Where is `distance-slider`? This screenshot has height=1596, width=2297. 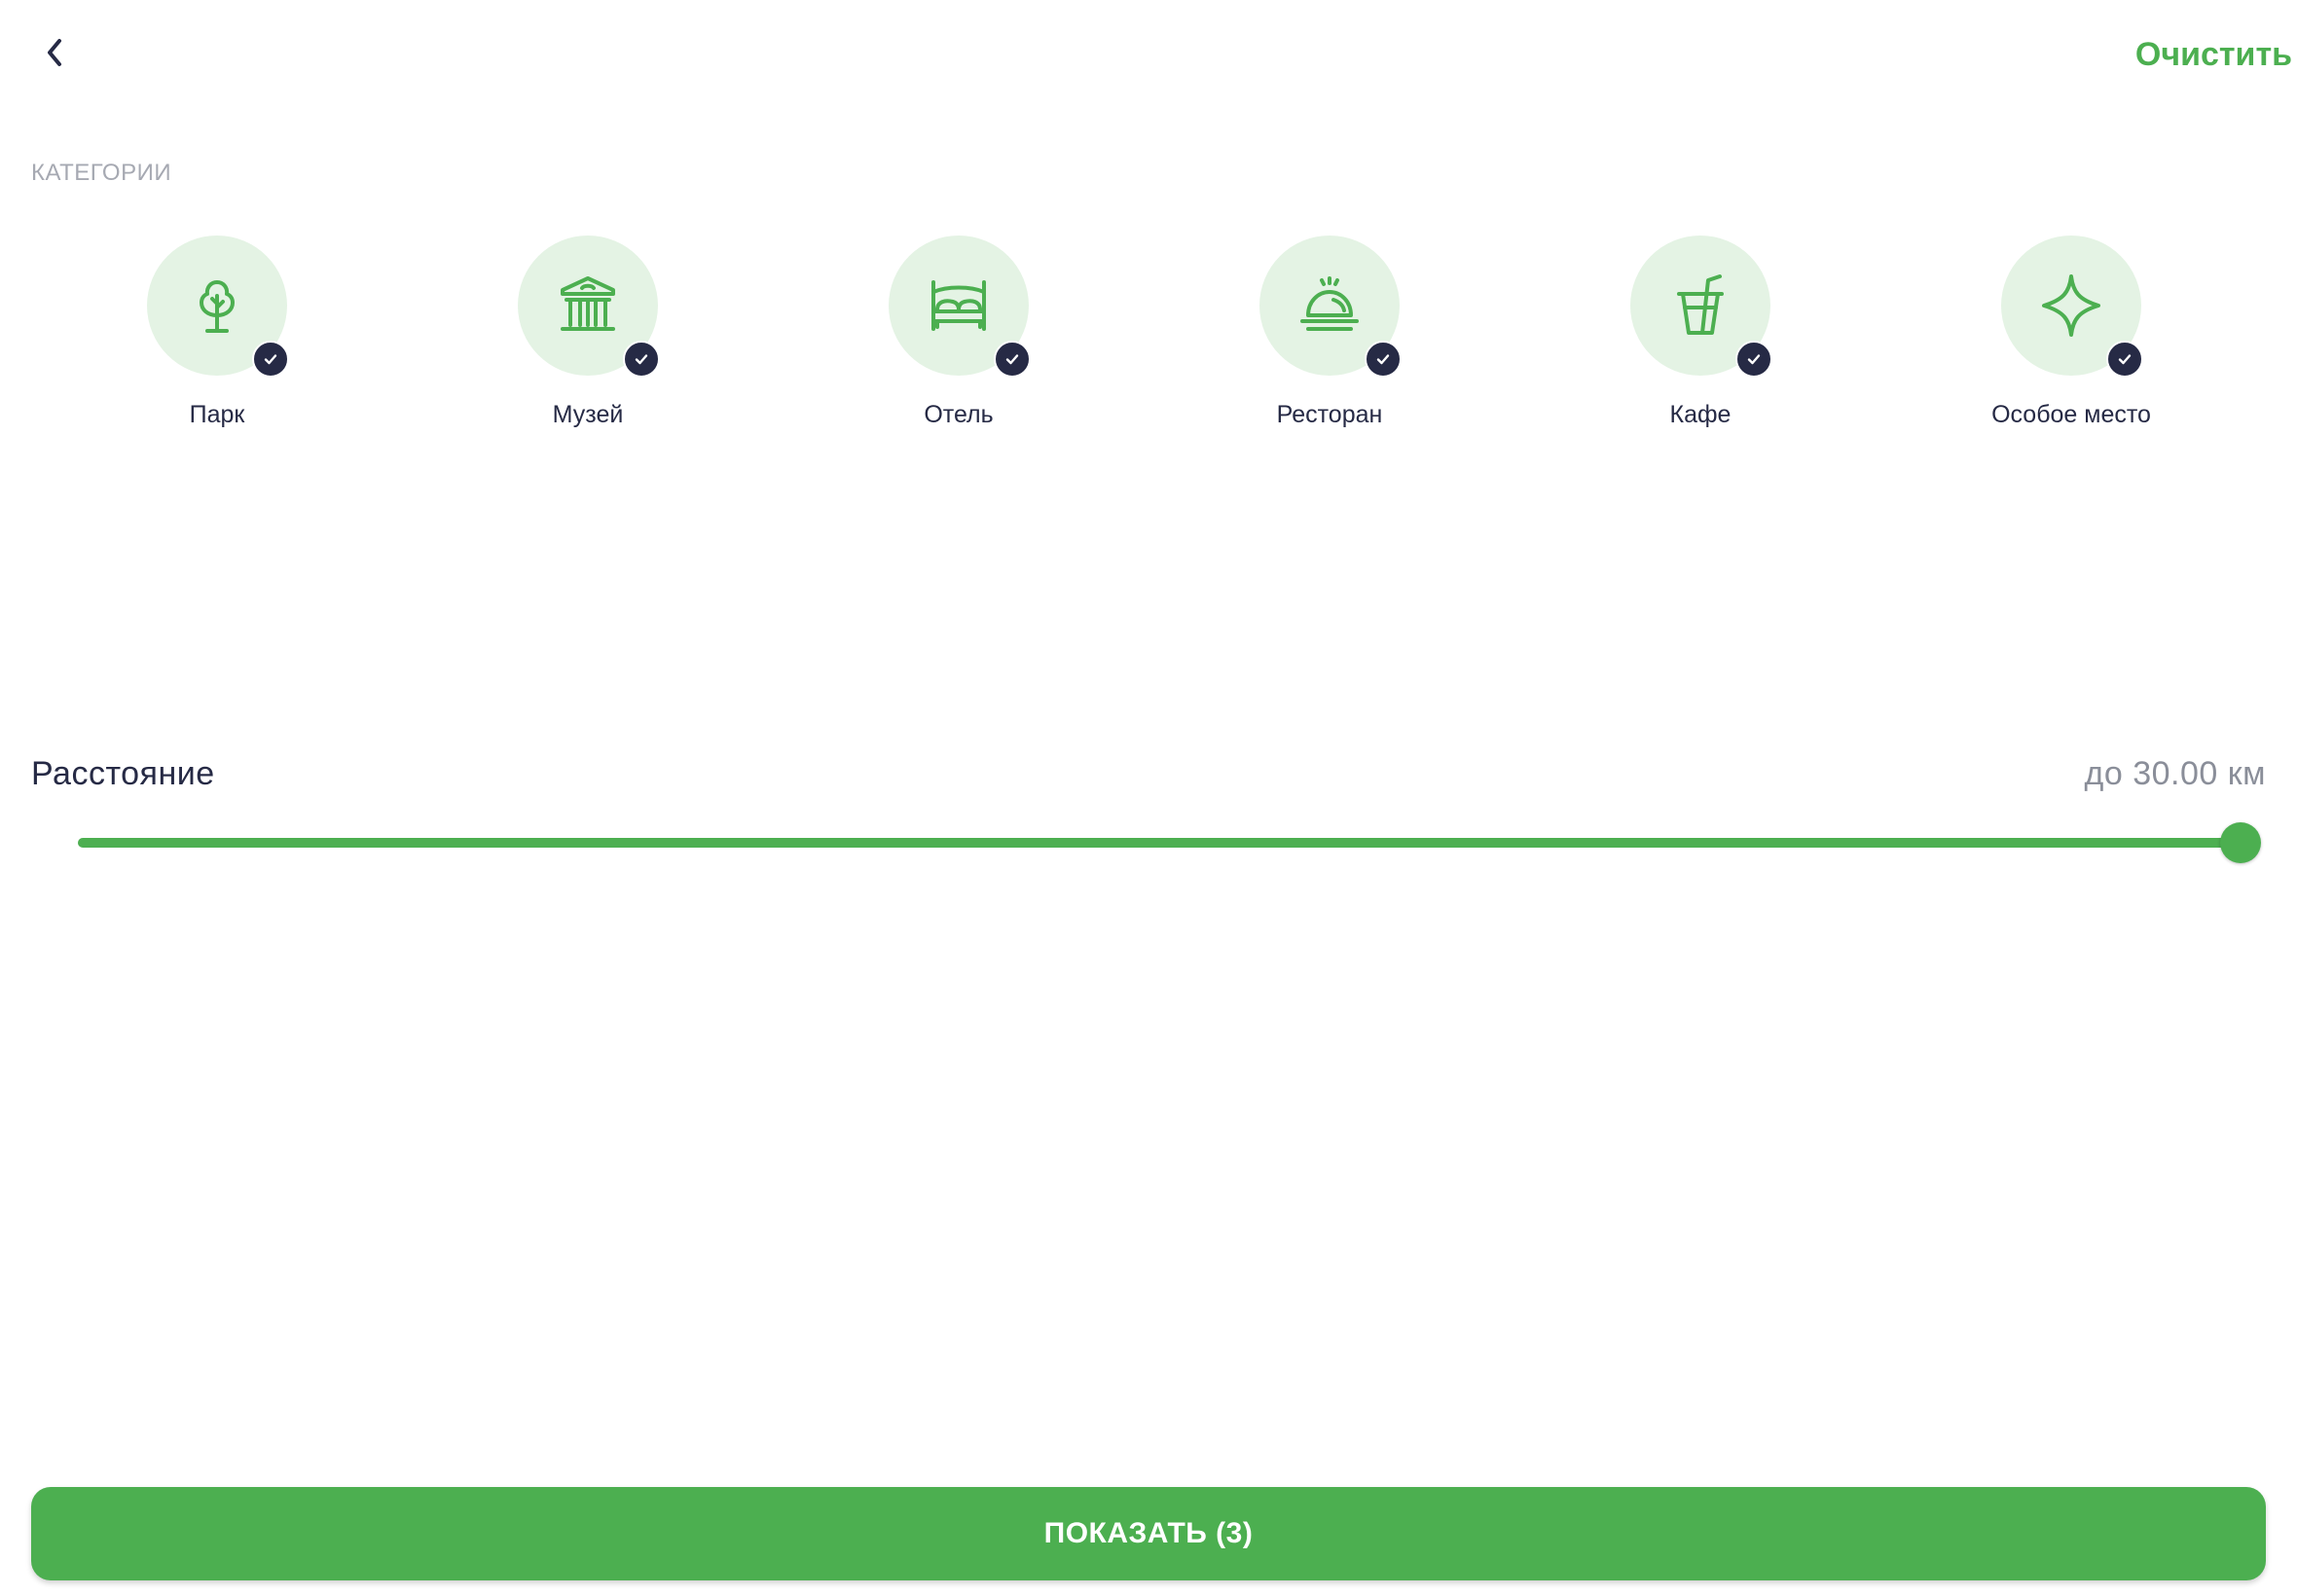
distance-slider is located at coordinates (1169, 842).